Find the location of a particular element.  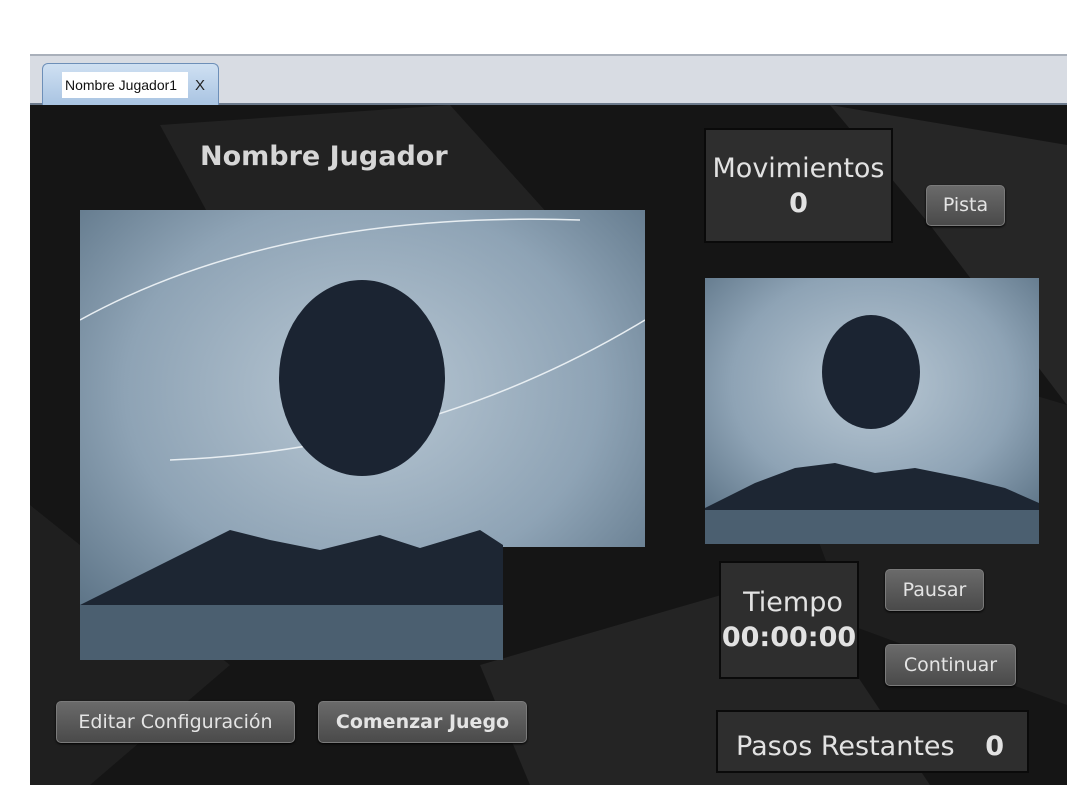

timer: Tiempo 00:00:00 is located at coordinates (789, 620).